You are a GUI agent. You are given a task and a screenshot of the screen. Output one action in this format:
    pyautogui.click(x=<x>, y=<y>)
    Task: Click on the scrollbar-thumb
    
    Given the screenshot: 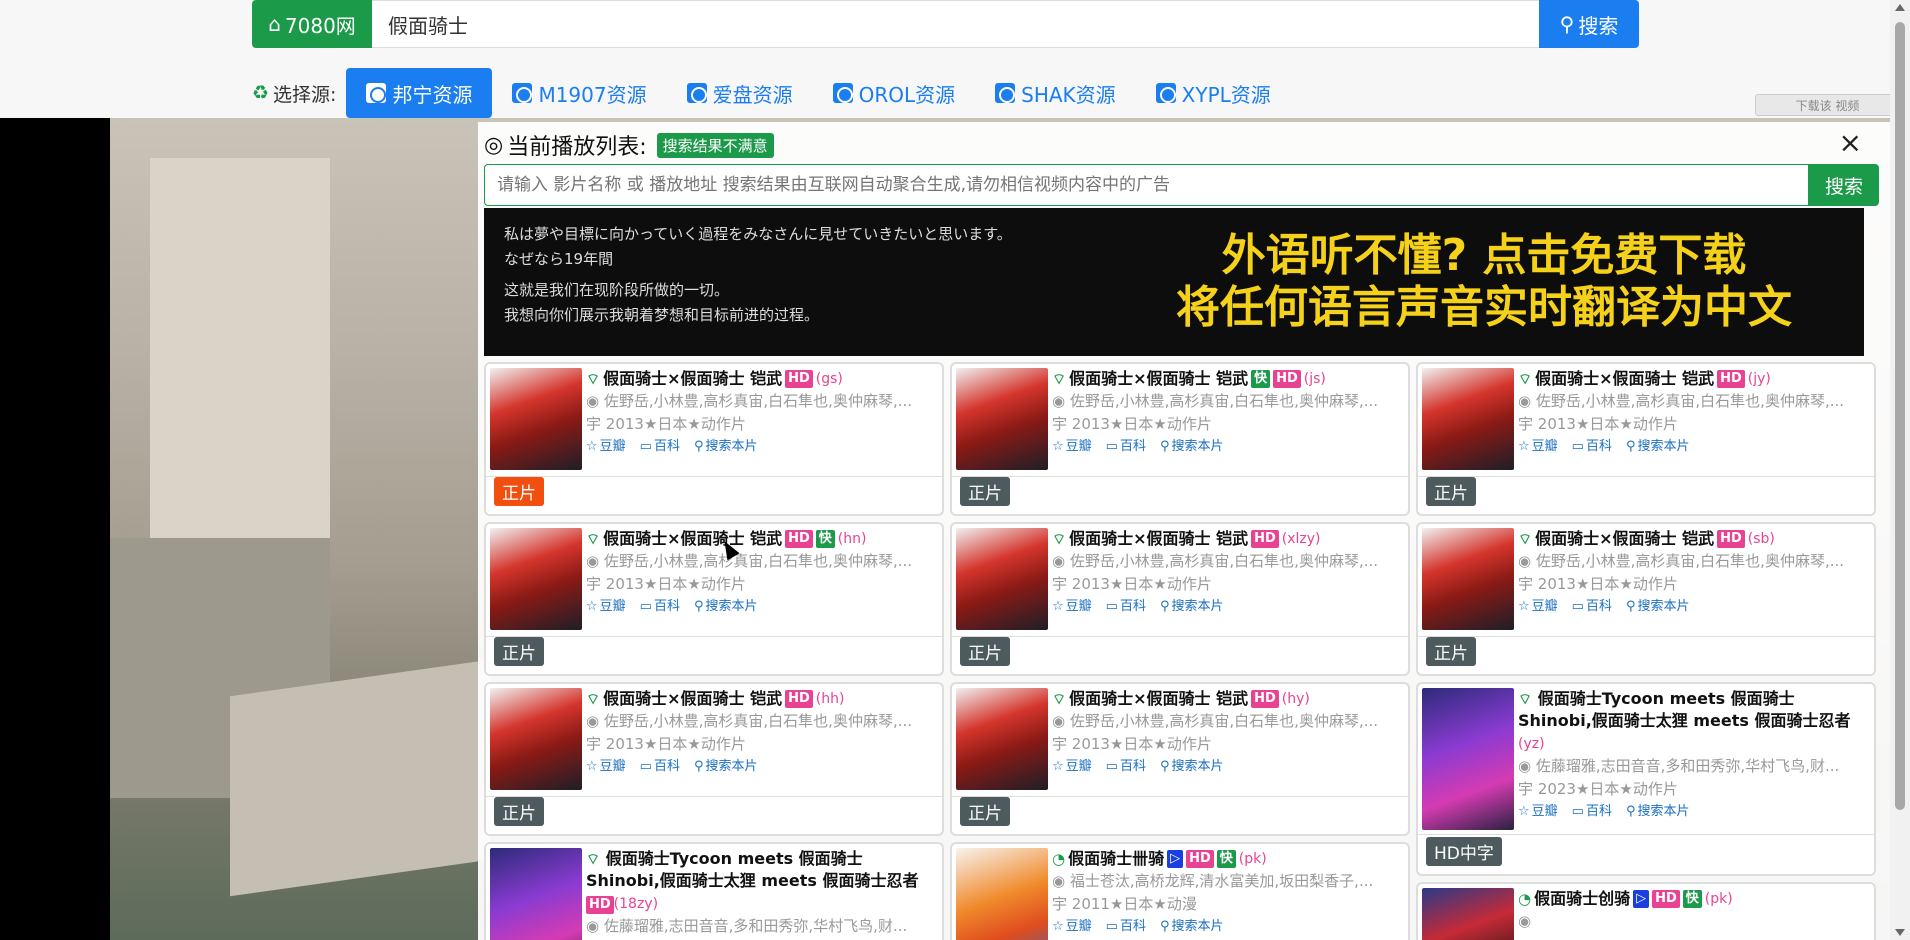 What is the action you would take?
    pyautogui.click(x=1900, y=416)
    